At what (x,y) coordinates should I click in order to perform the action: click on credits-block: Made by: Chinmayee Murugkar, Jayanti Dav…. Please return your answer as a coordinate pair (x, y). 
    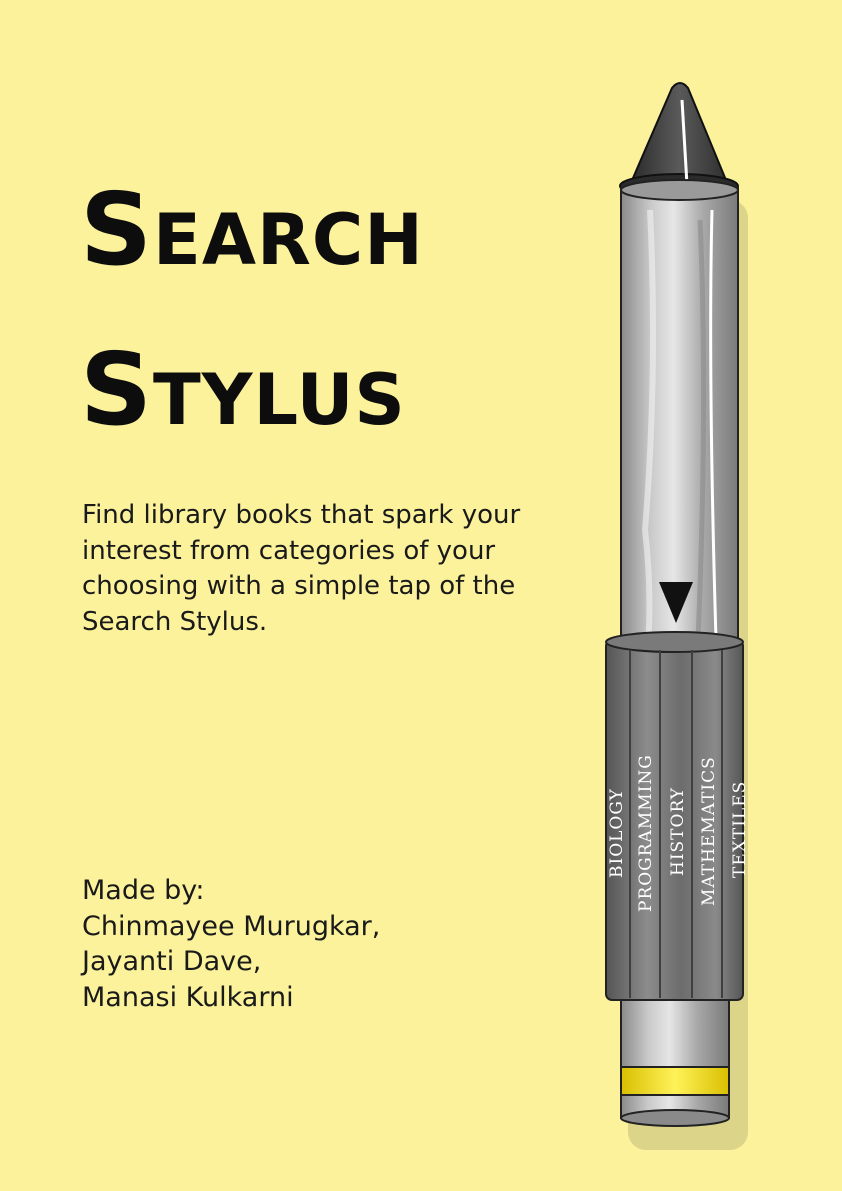
    Looking at the image, I should click on (292, 944).